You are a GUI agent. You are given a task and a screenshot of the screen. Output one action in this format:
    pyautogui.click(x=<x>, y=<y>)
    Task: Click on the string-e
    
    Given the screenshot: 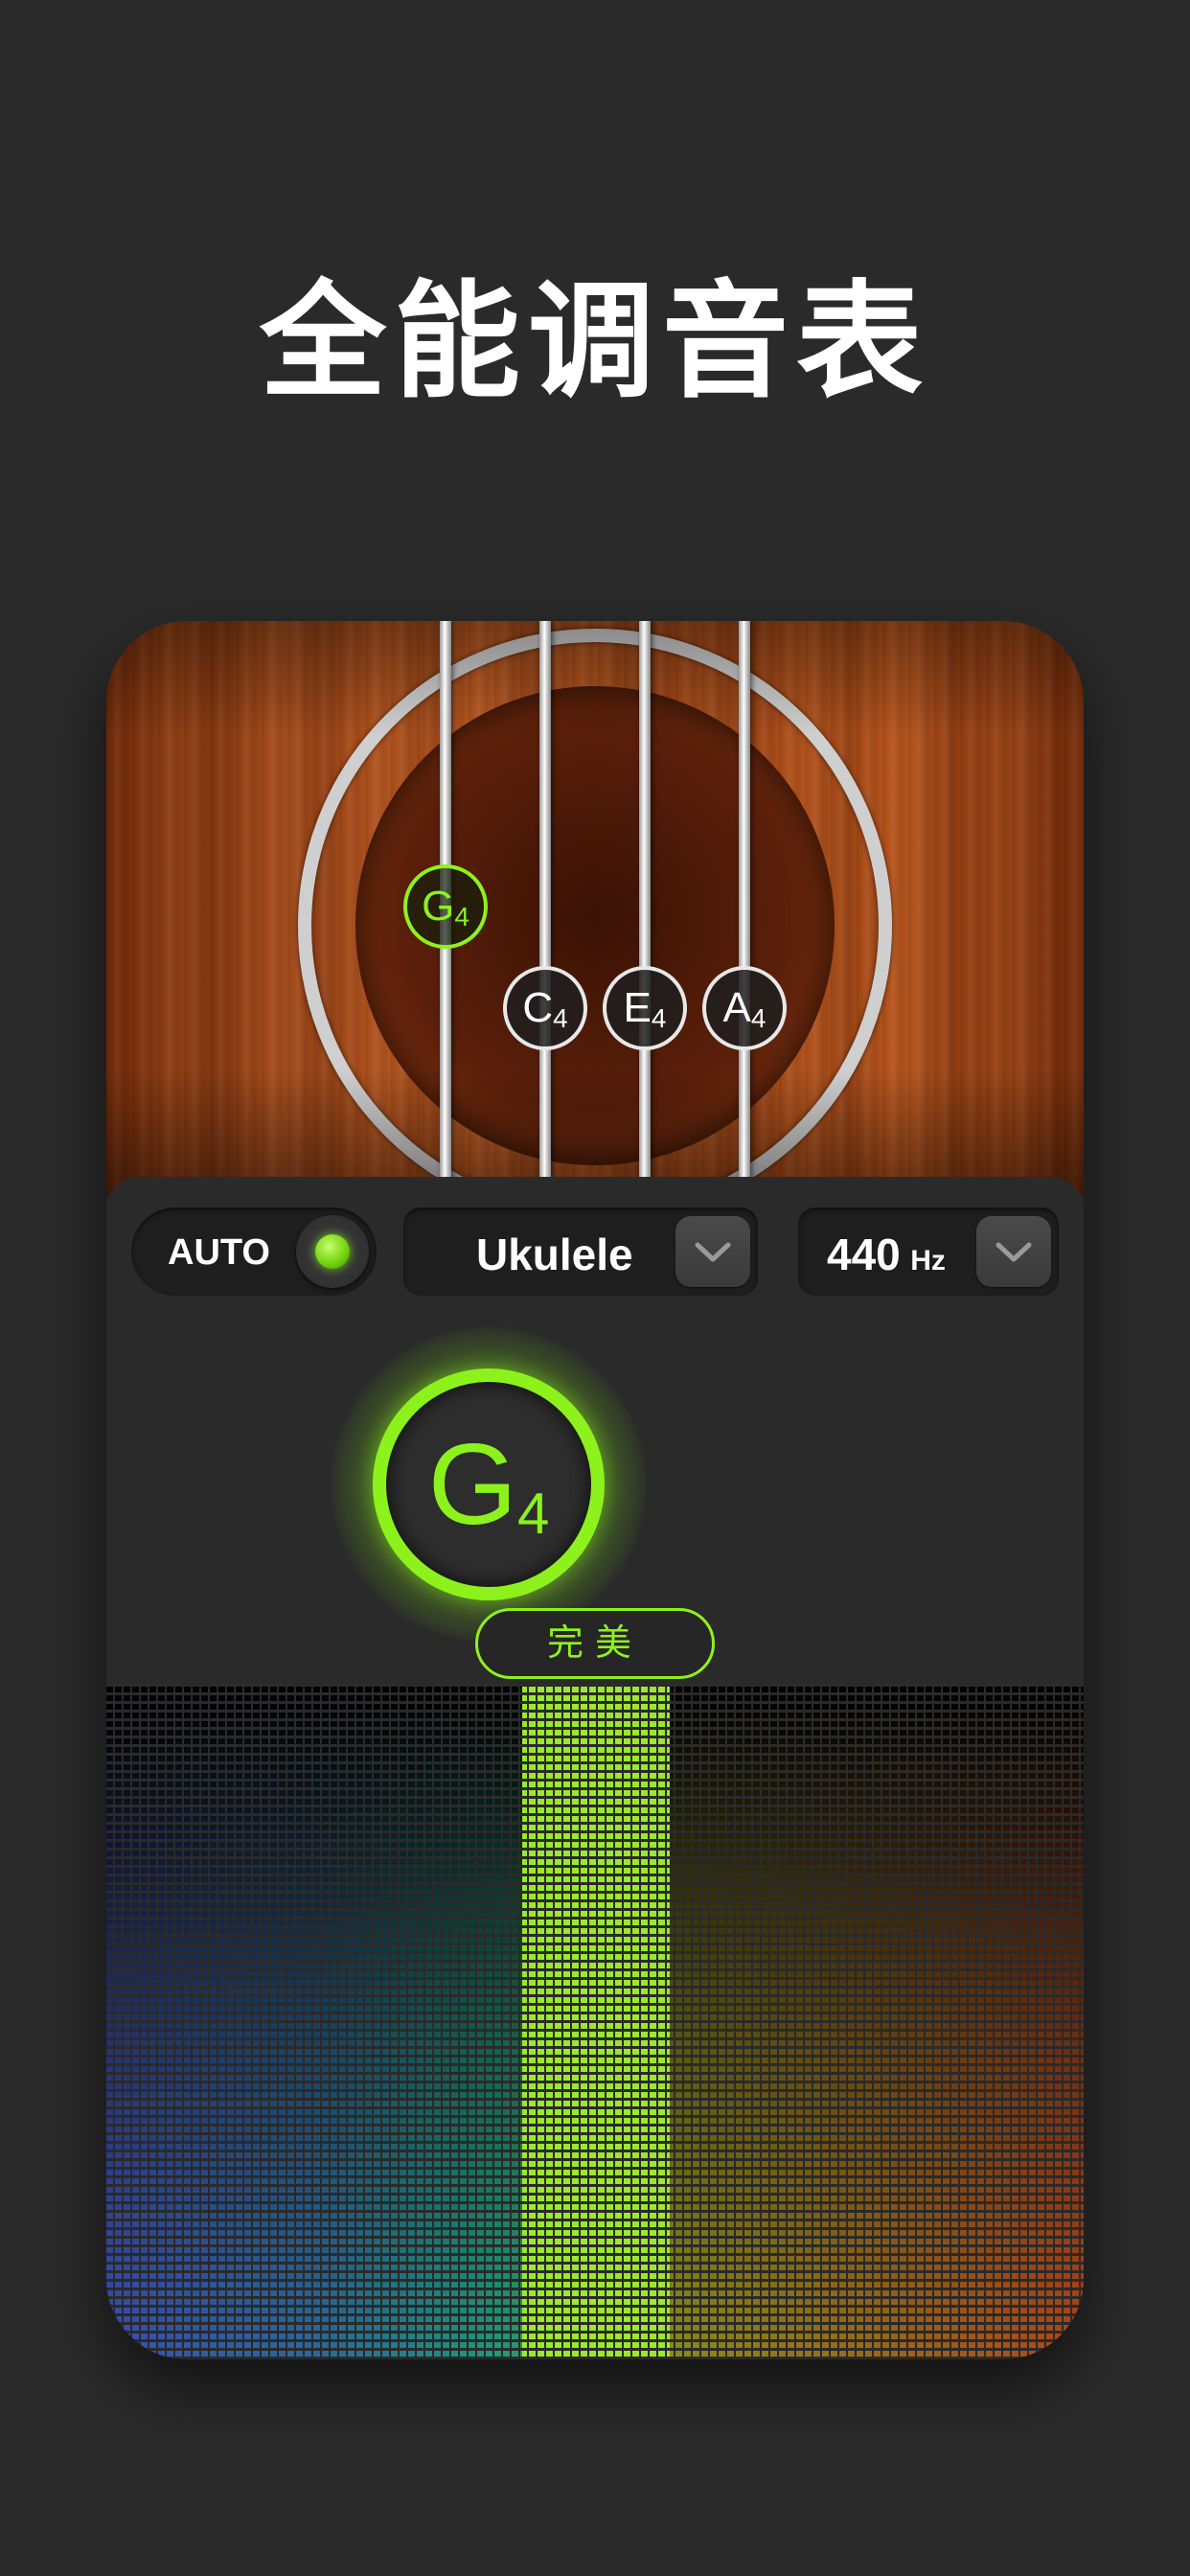 What is the action you would take?
    pyautogui.click(x=645, y=908)
    